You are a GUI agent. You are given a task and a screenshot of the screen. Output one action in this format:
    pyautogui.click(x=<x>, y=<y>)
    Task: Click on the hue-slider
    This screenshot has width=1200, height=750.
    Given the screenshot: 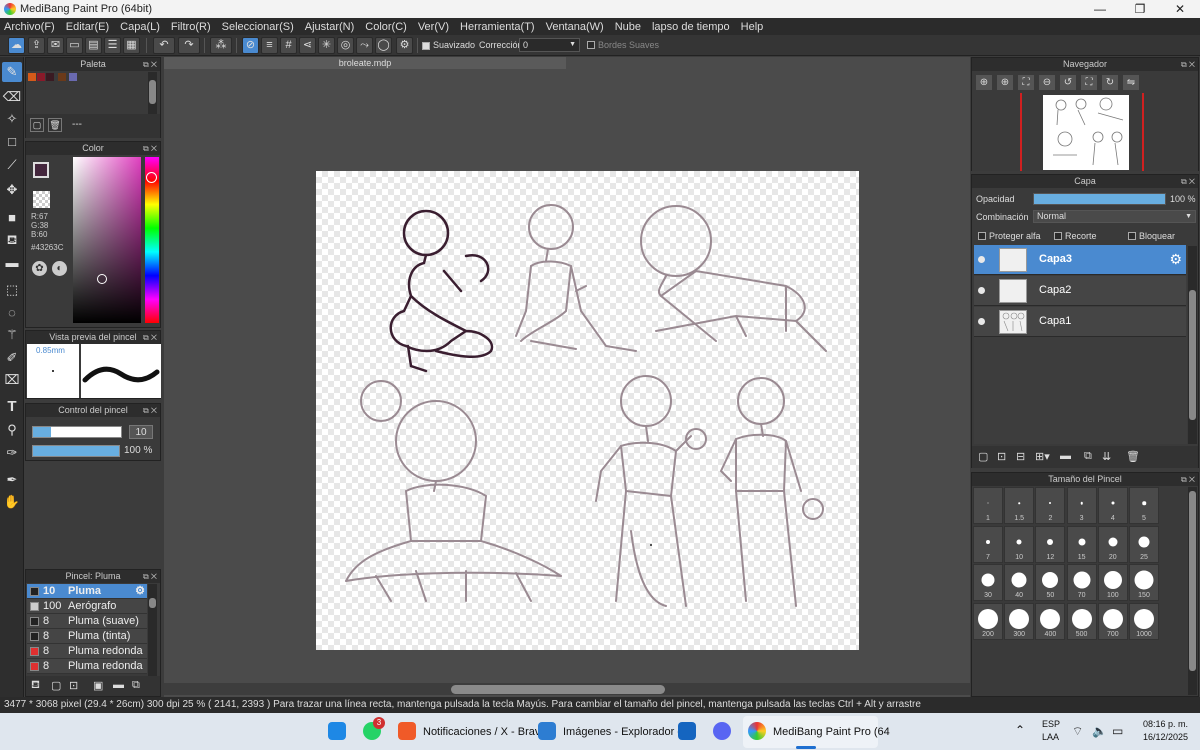 What is the action you would take?
    pyautogui.click(x=152, y=240)
    